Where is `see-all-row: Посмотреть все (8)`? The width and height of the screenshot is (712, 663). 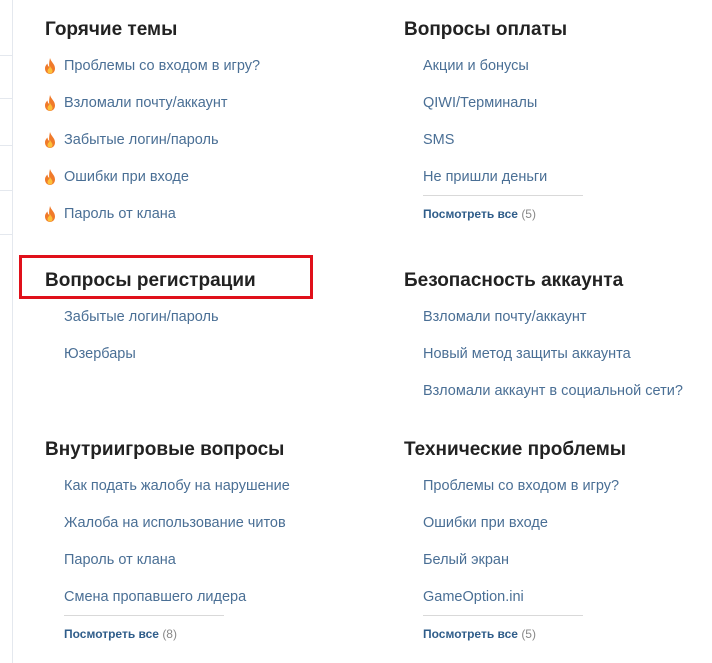
see-all-row: Посмотреть все (8) is located at coordinates (177, 634).